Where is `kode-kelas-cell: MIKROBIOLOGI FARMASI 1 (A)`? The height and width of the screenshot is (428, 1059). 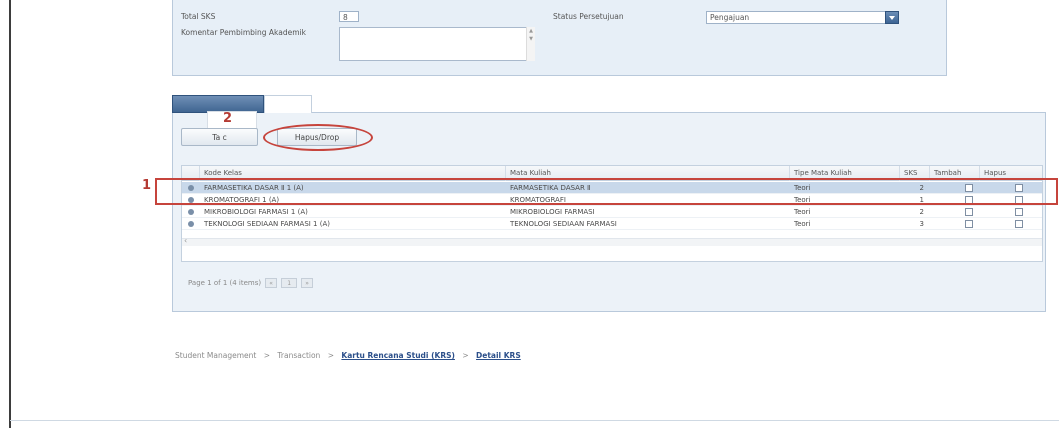 kode-kelas-cell: MIKROBIOLOGI FARMASI 1 (A) is located at coordinates (256, 212).